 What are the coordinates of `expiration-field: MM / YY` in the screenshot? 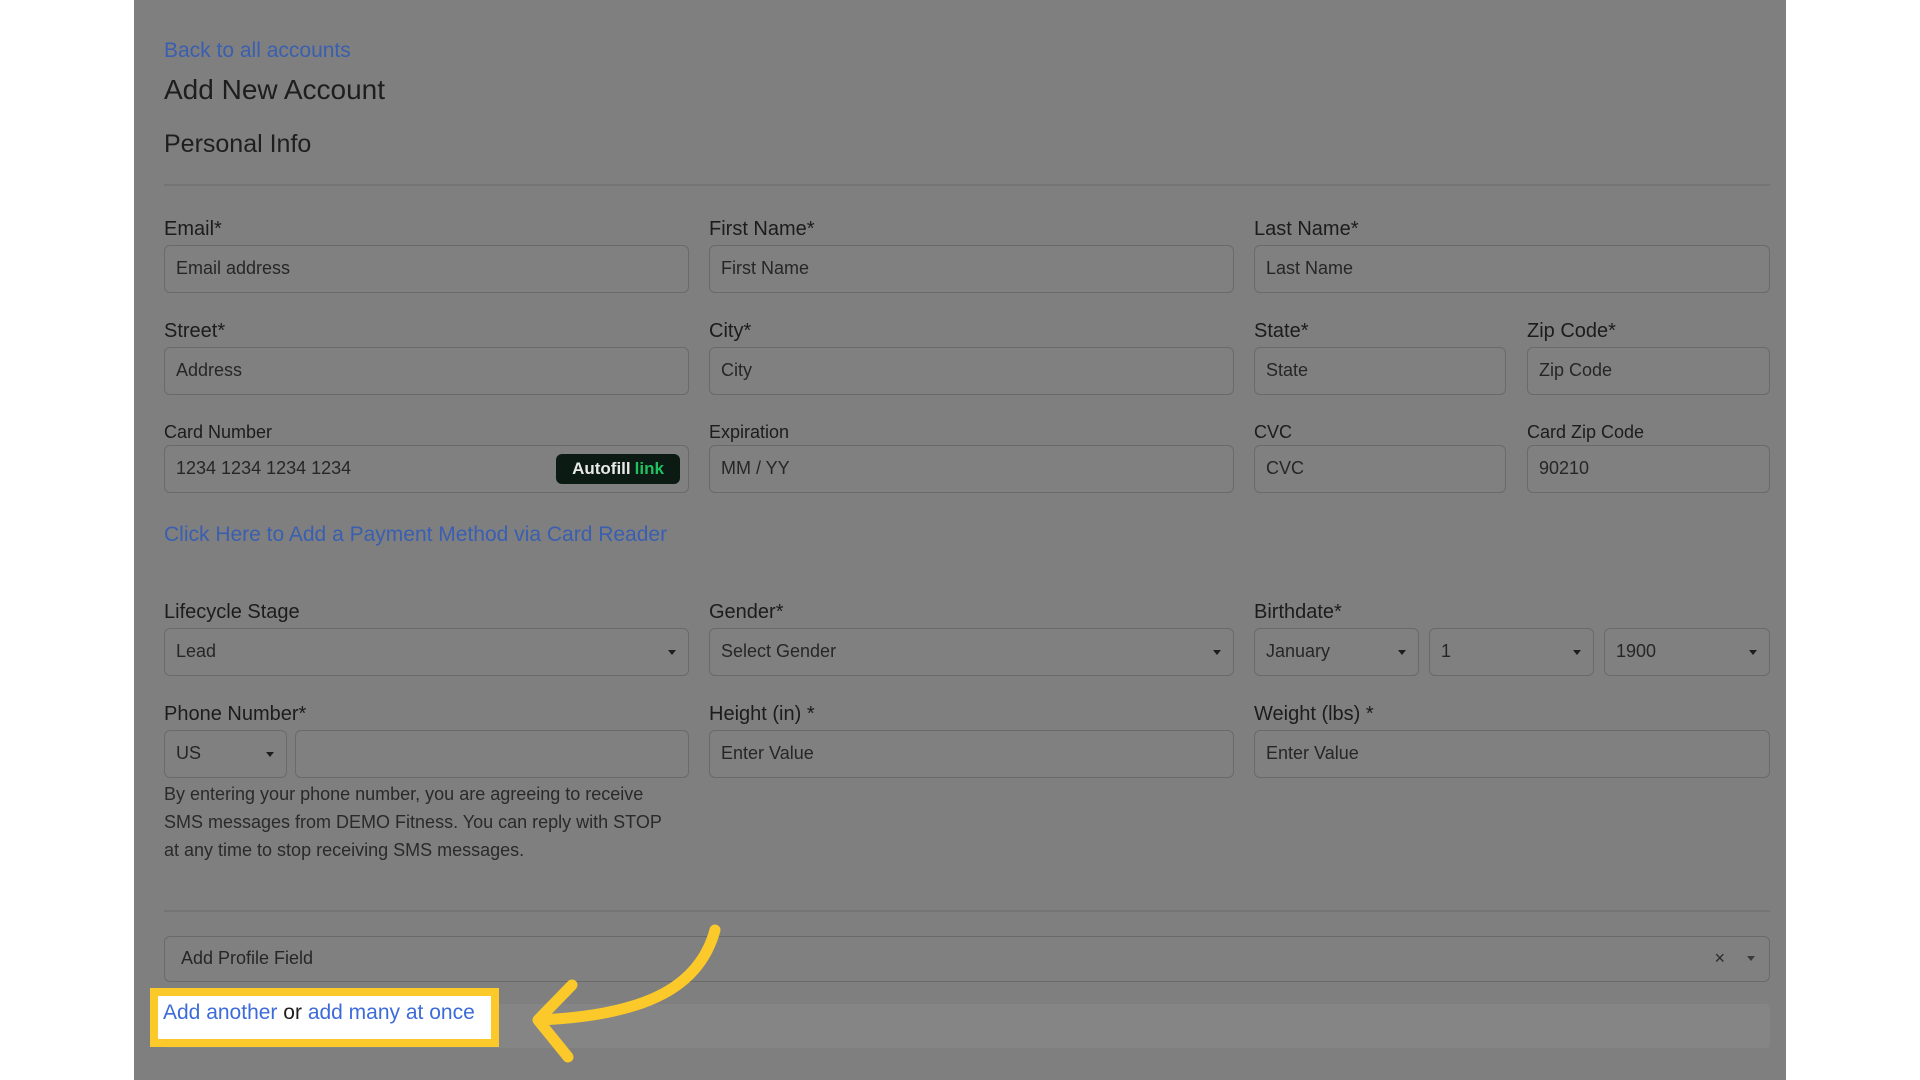 It's located at (971, 469).